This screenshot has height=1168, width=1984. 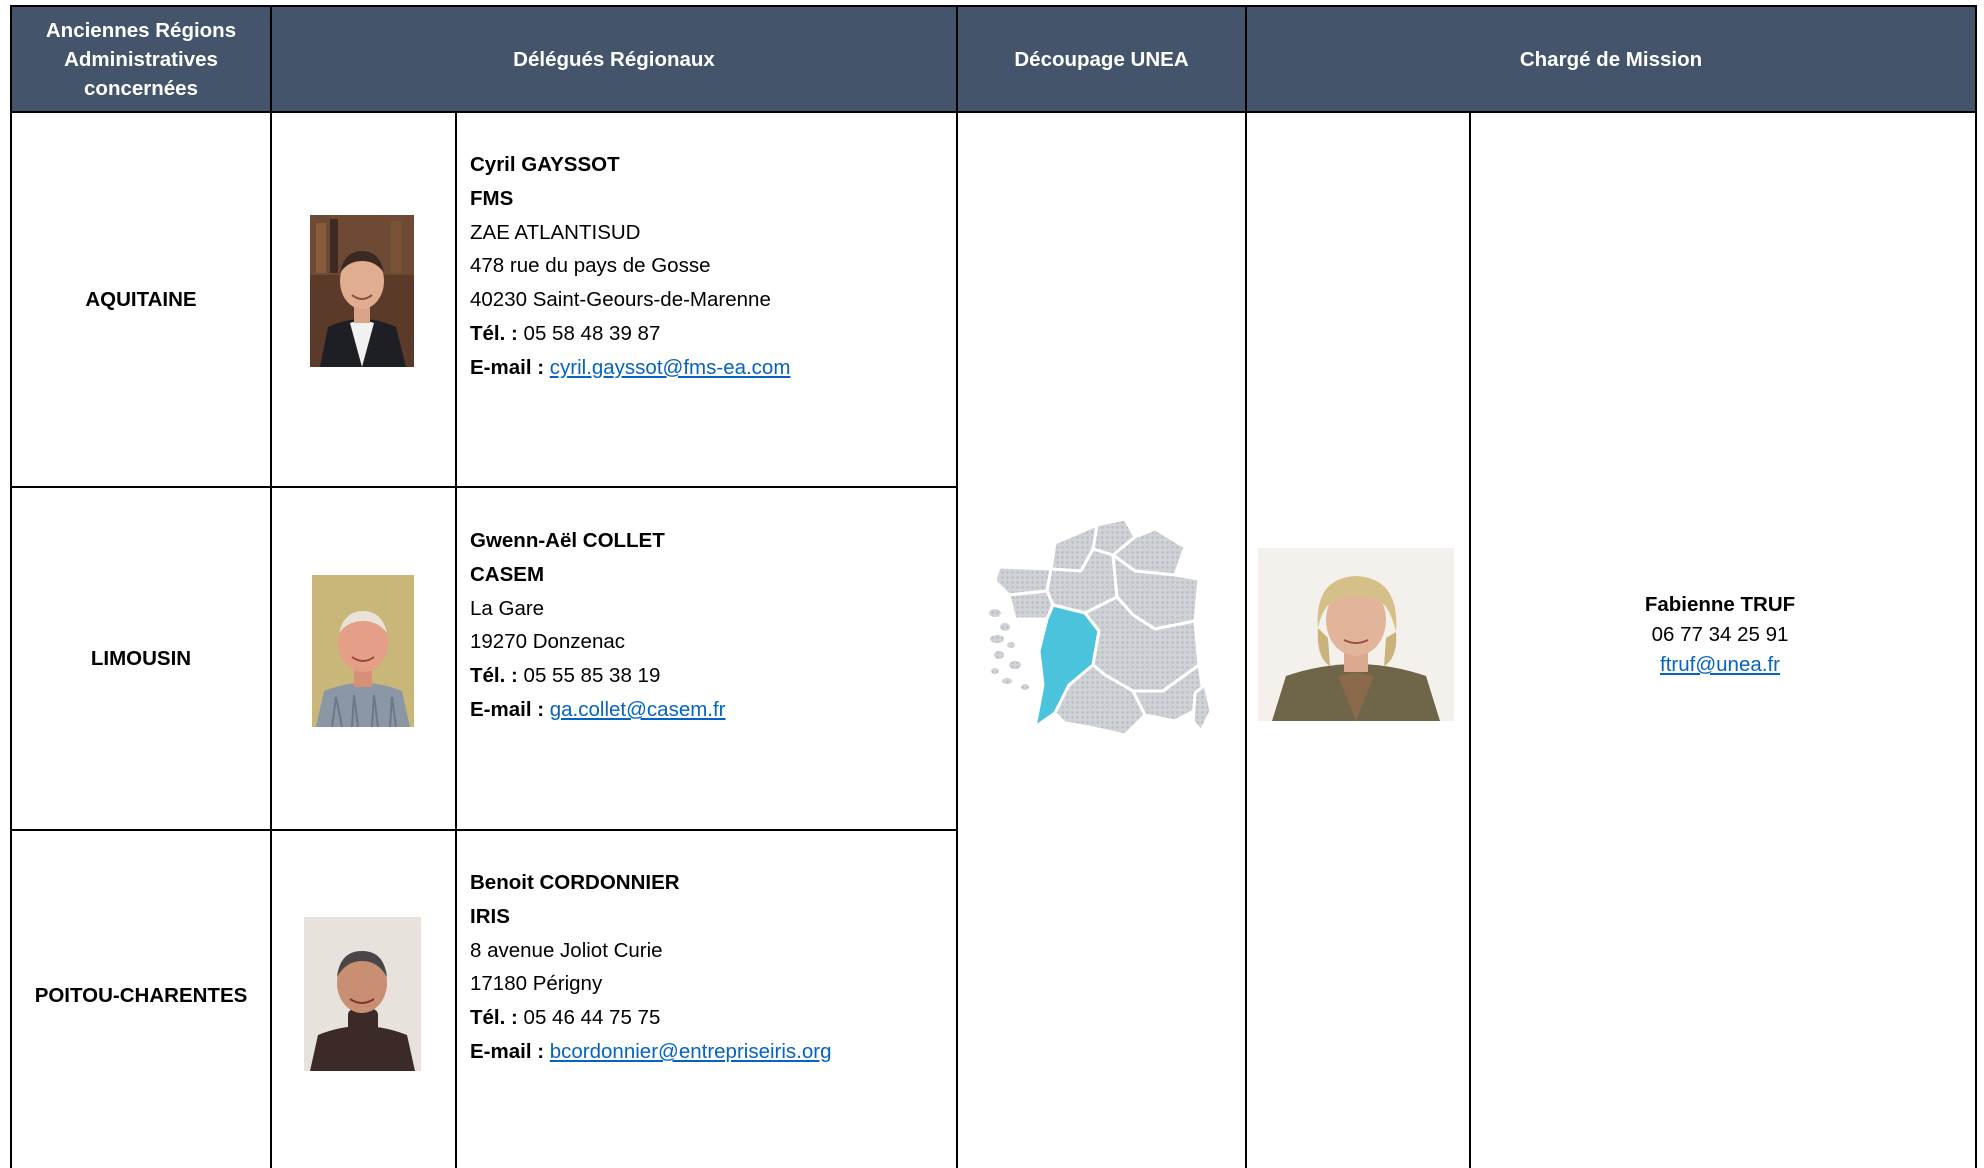 I want to click on delegate-org: IRIS, so click(x=490, y=916).